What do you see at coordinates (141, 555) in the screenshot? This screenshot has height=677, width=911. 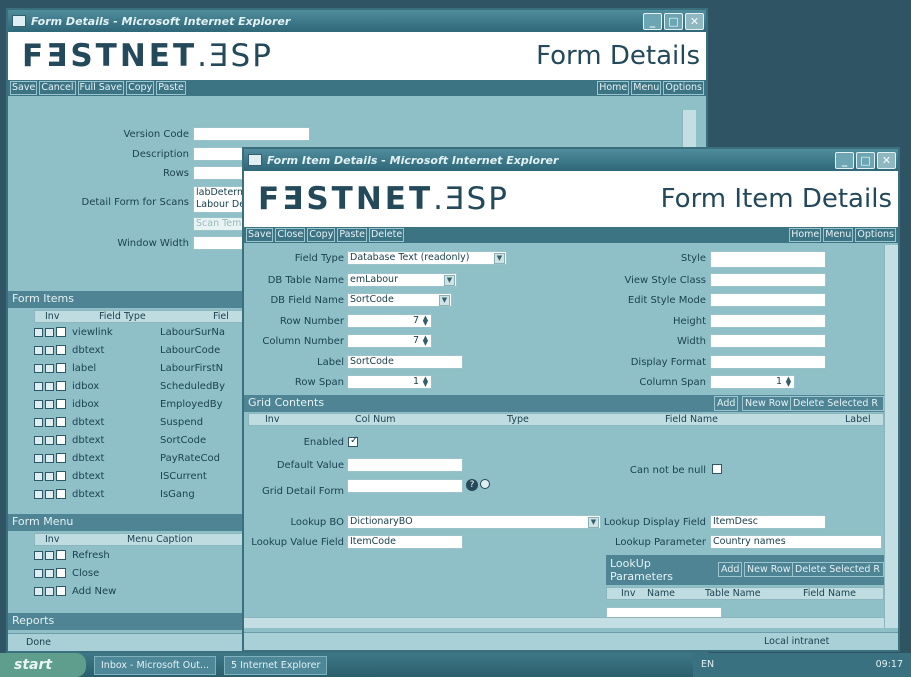 I see `list-item: Refresh` at bounding box center [141, 555].